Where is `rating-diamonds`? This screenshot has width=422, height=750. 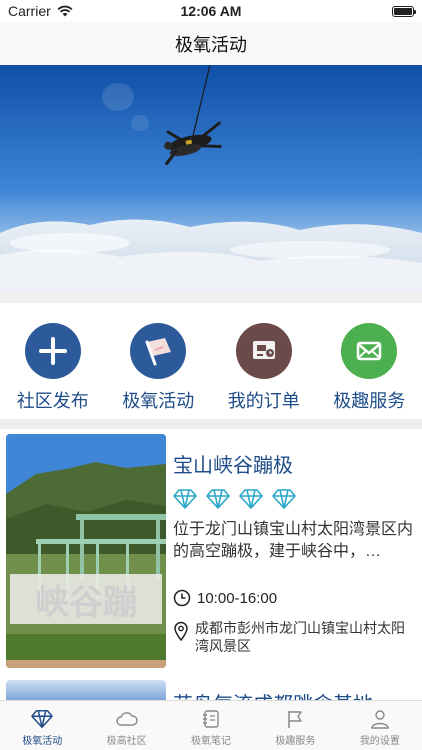
rating-diamonds is located at coordinates (234, 499).